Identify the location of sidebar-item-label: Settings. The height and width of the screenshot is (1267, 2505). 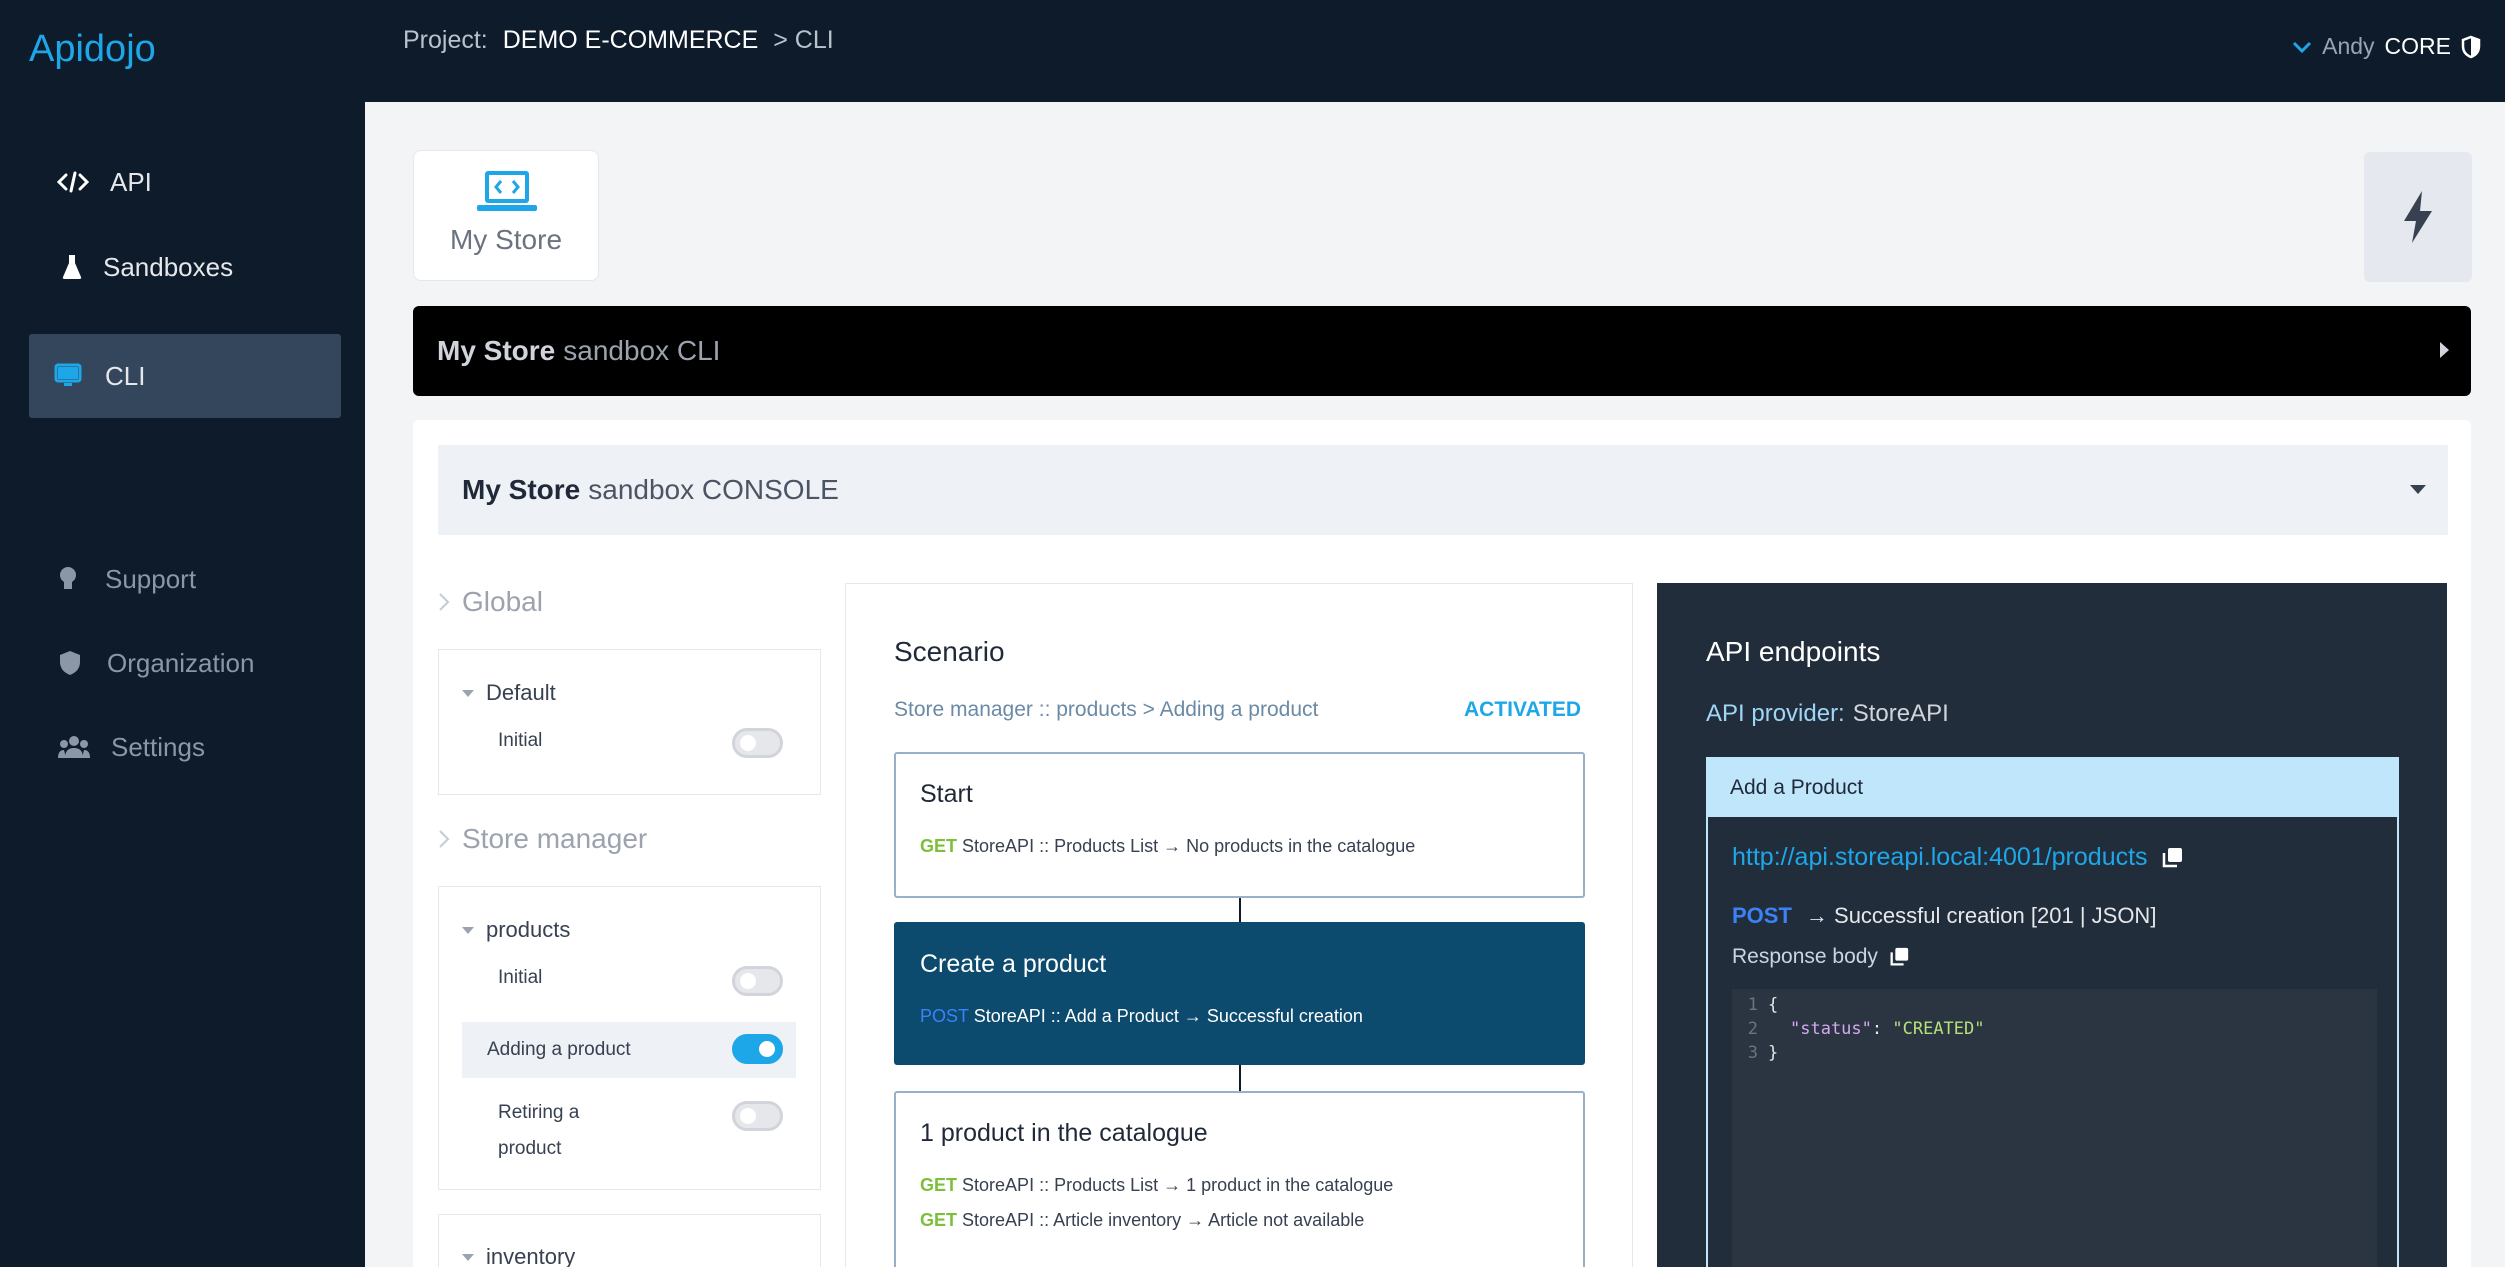
(158, 746).